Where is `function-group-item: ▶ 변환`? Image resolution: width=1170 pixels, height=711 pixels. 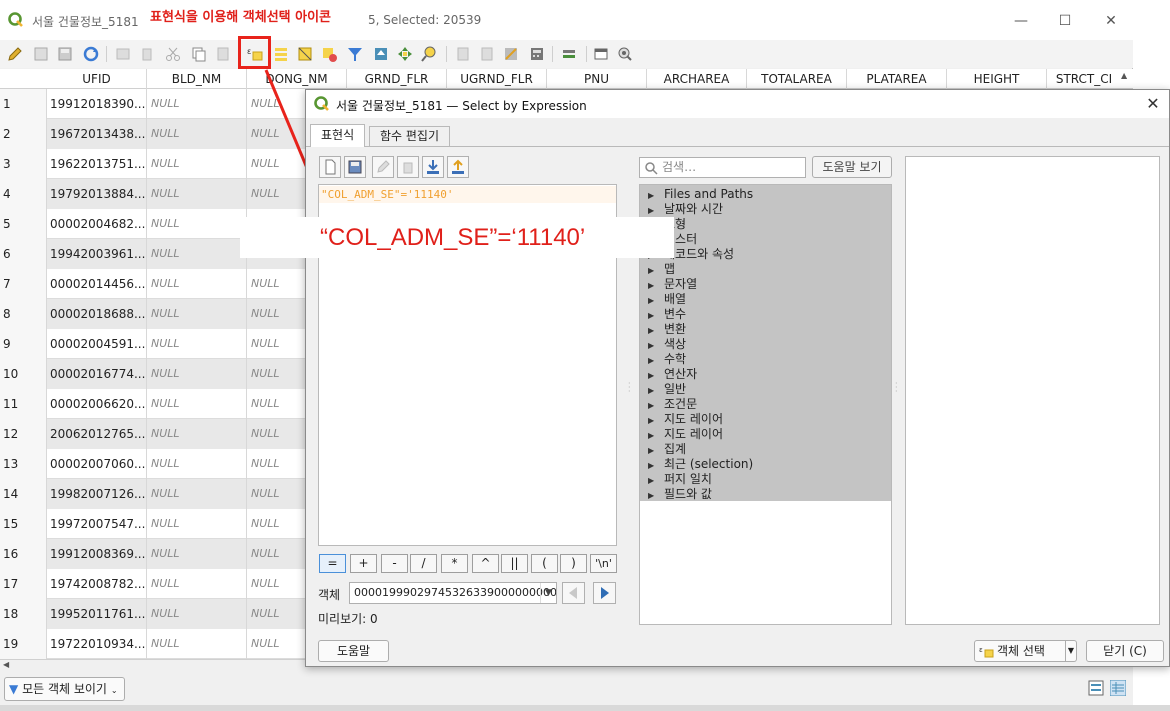 function-group-item: ▶ 변환 is located at coordinates (765, 329).